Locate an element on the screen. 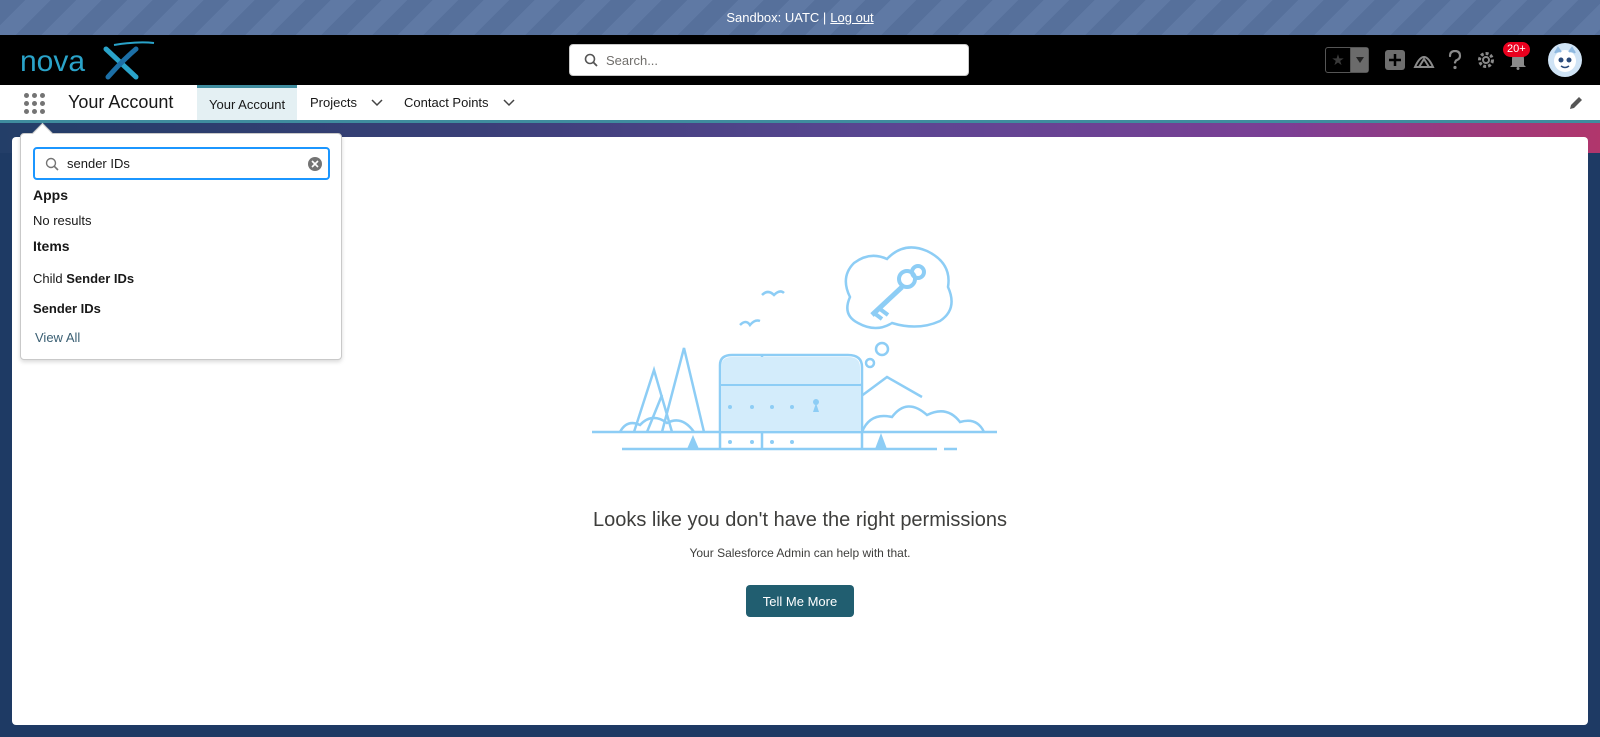 This screenshot has height=737, width=1600. view-all-link: View All is located at coordinates (57, 337).